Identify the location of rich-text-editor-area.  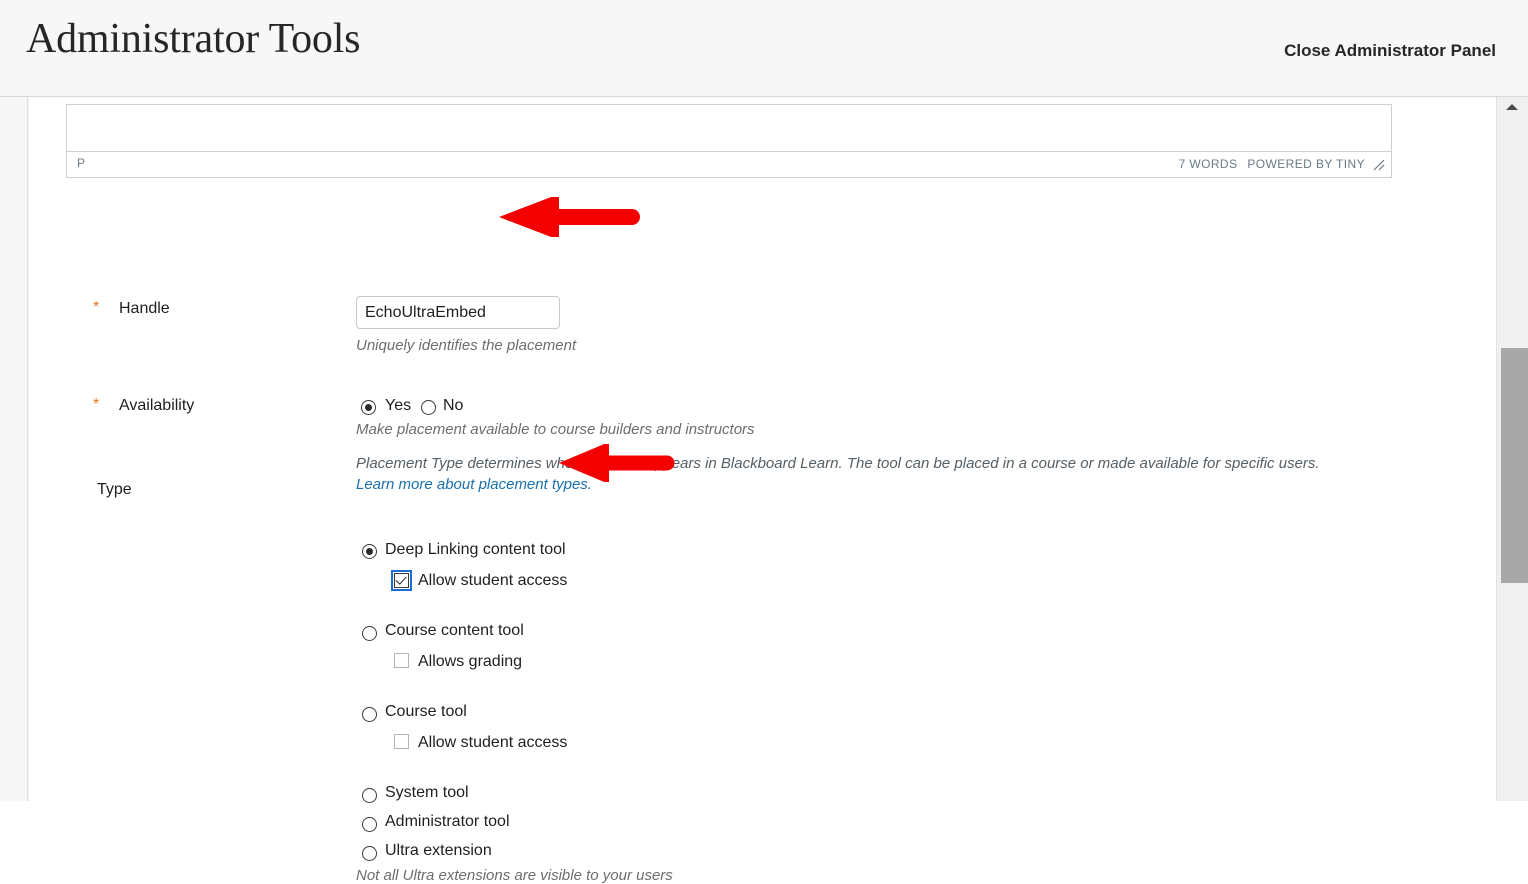
(729, 128).